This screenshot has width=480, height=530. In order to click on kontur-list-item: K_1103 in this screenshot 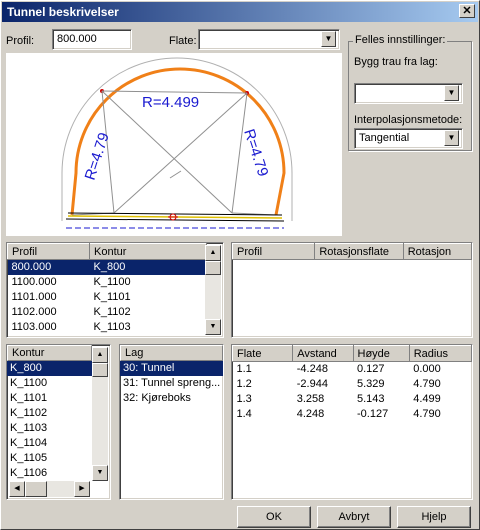, I will do `click(49, 428)`.